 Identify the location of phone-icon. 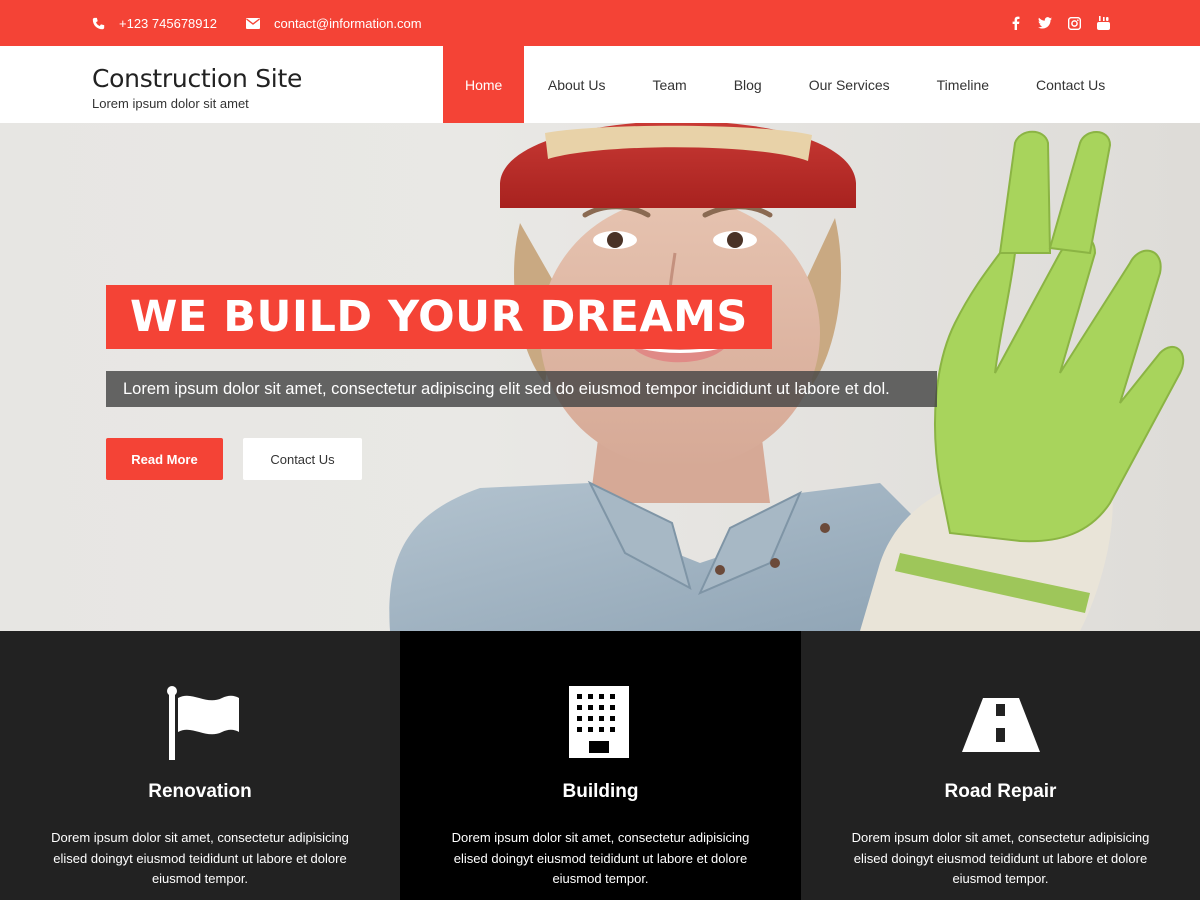
(98, 23).